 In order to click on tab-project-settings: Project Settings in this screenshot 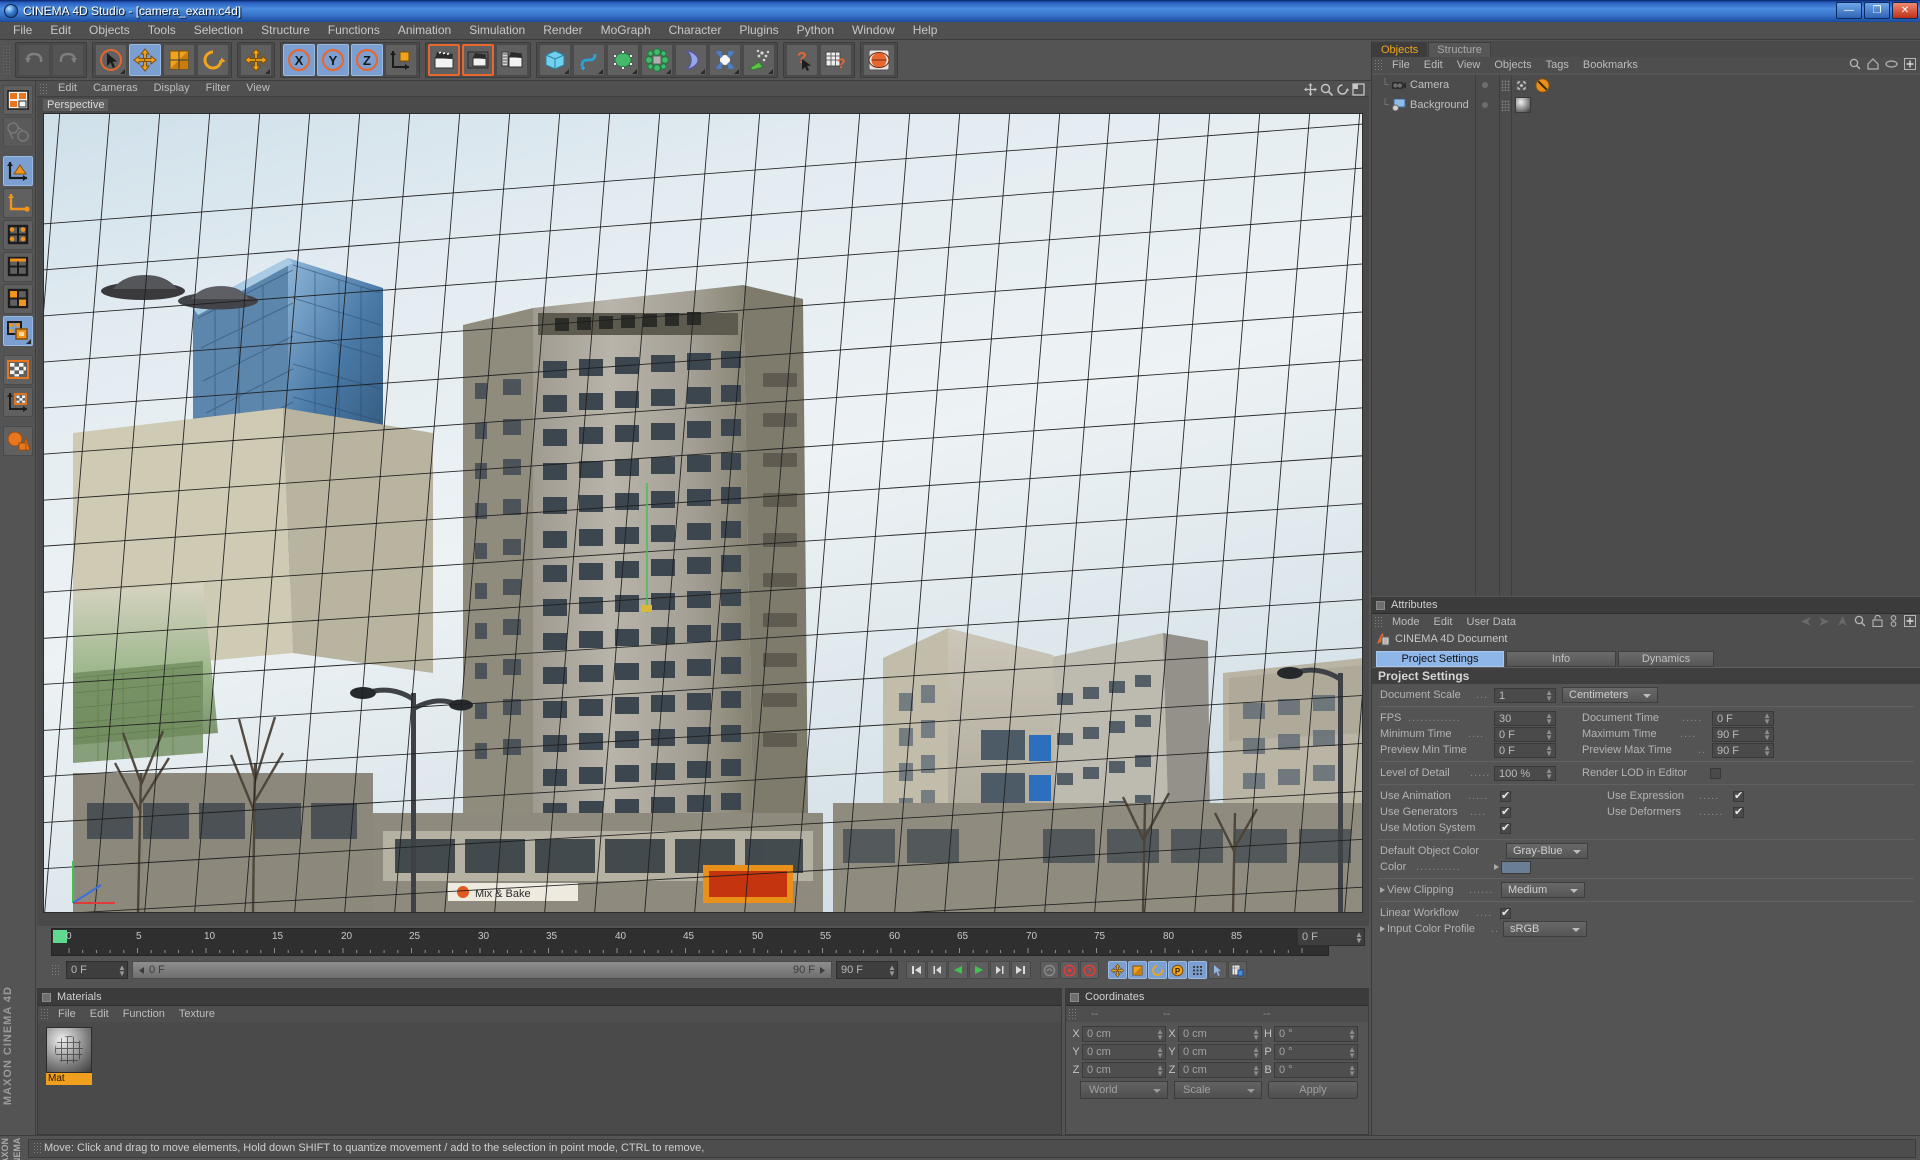, I will do `click(1440, 659)`.